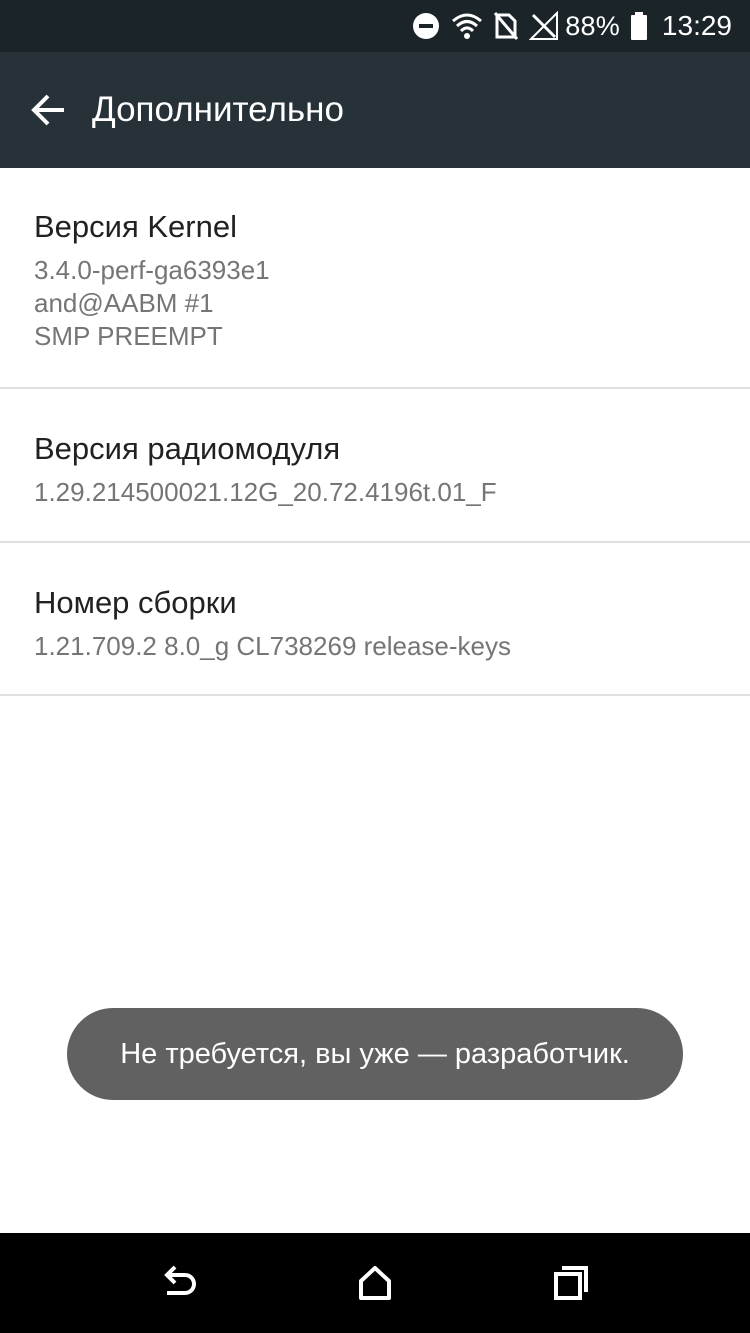  Describe the element at coordinates (273, 646) in the screenshot. I see `list-item-summary: 1.21.709.2 8.0_g CL738269 release-keys` at that location.